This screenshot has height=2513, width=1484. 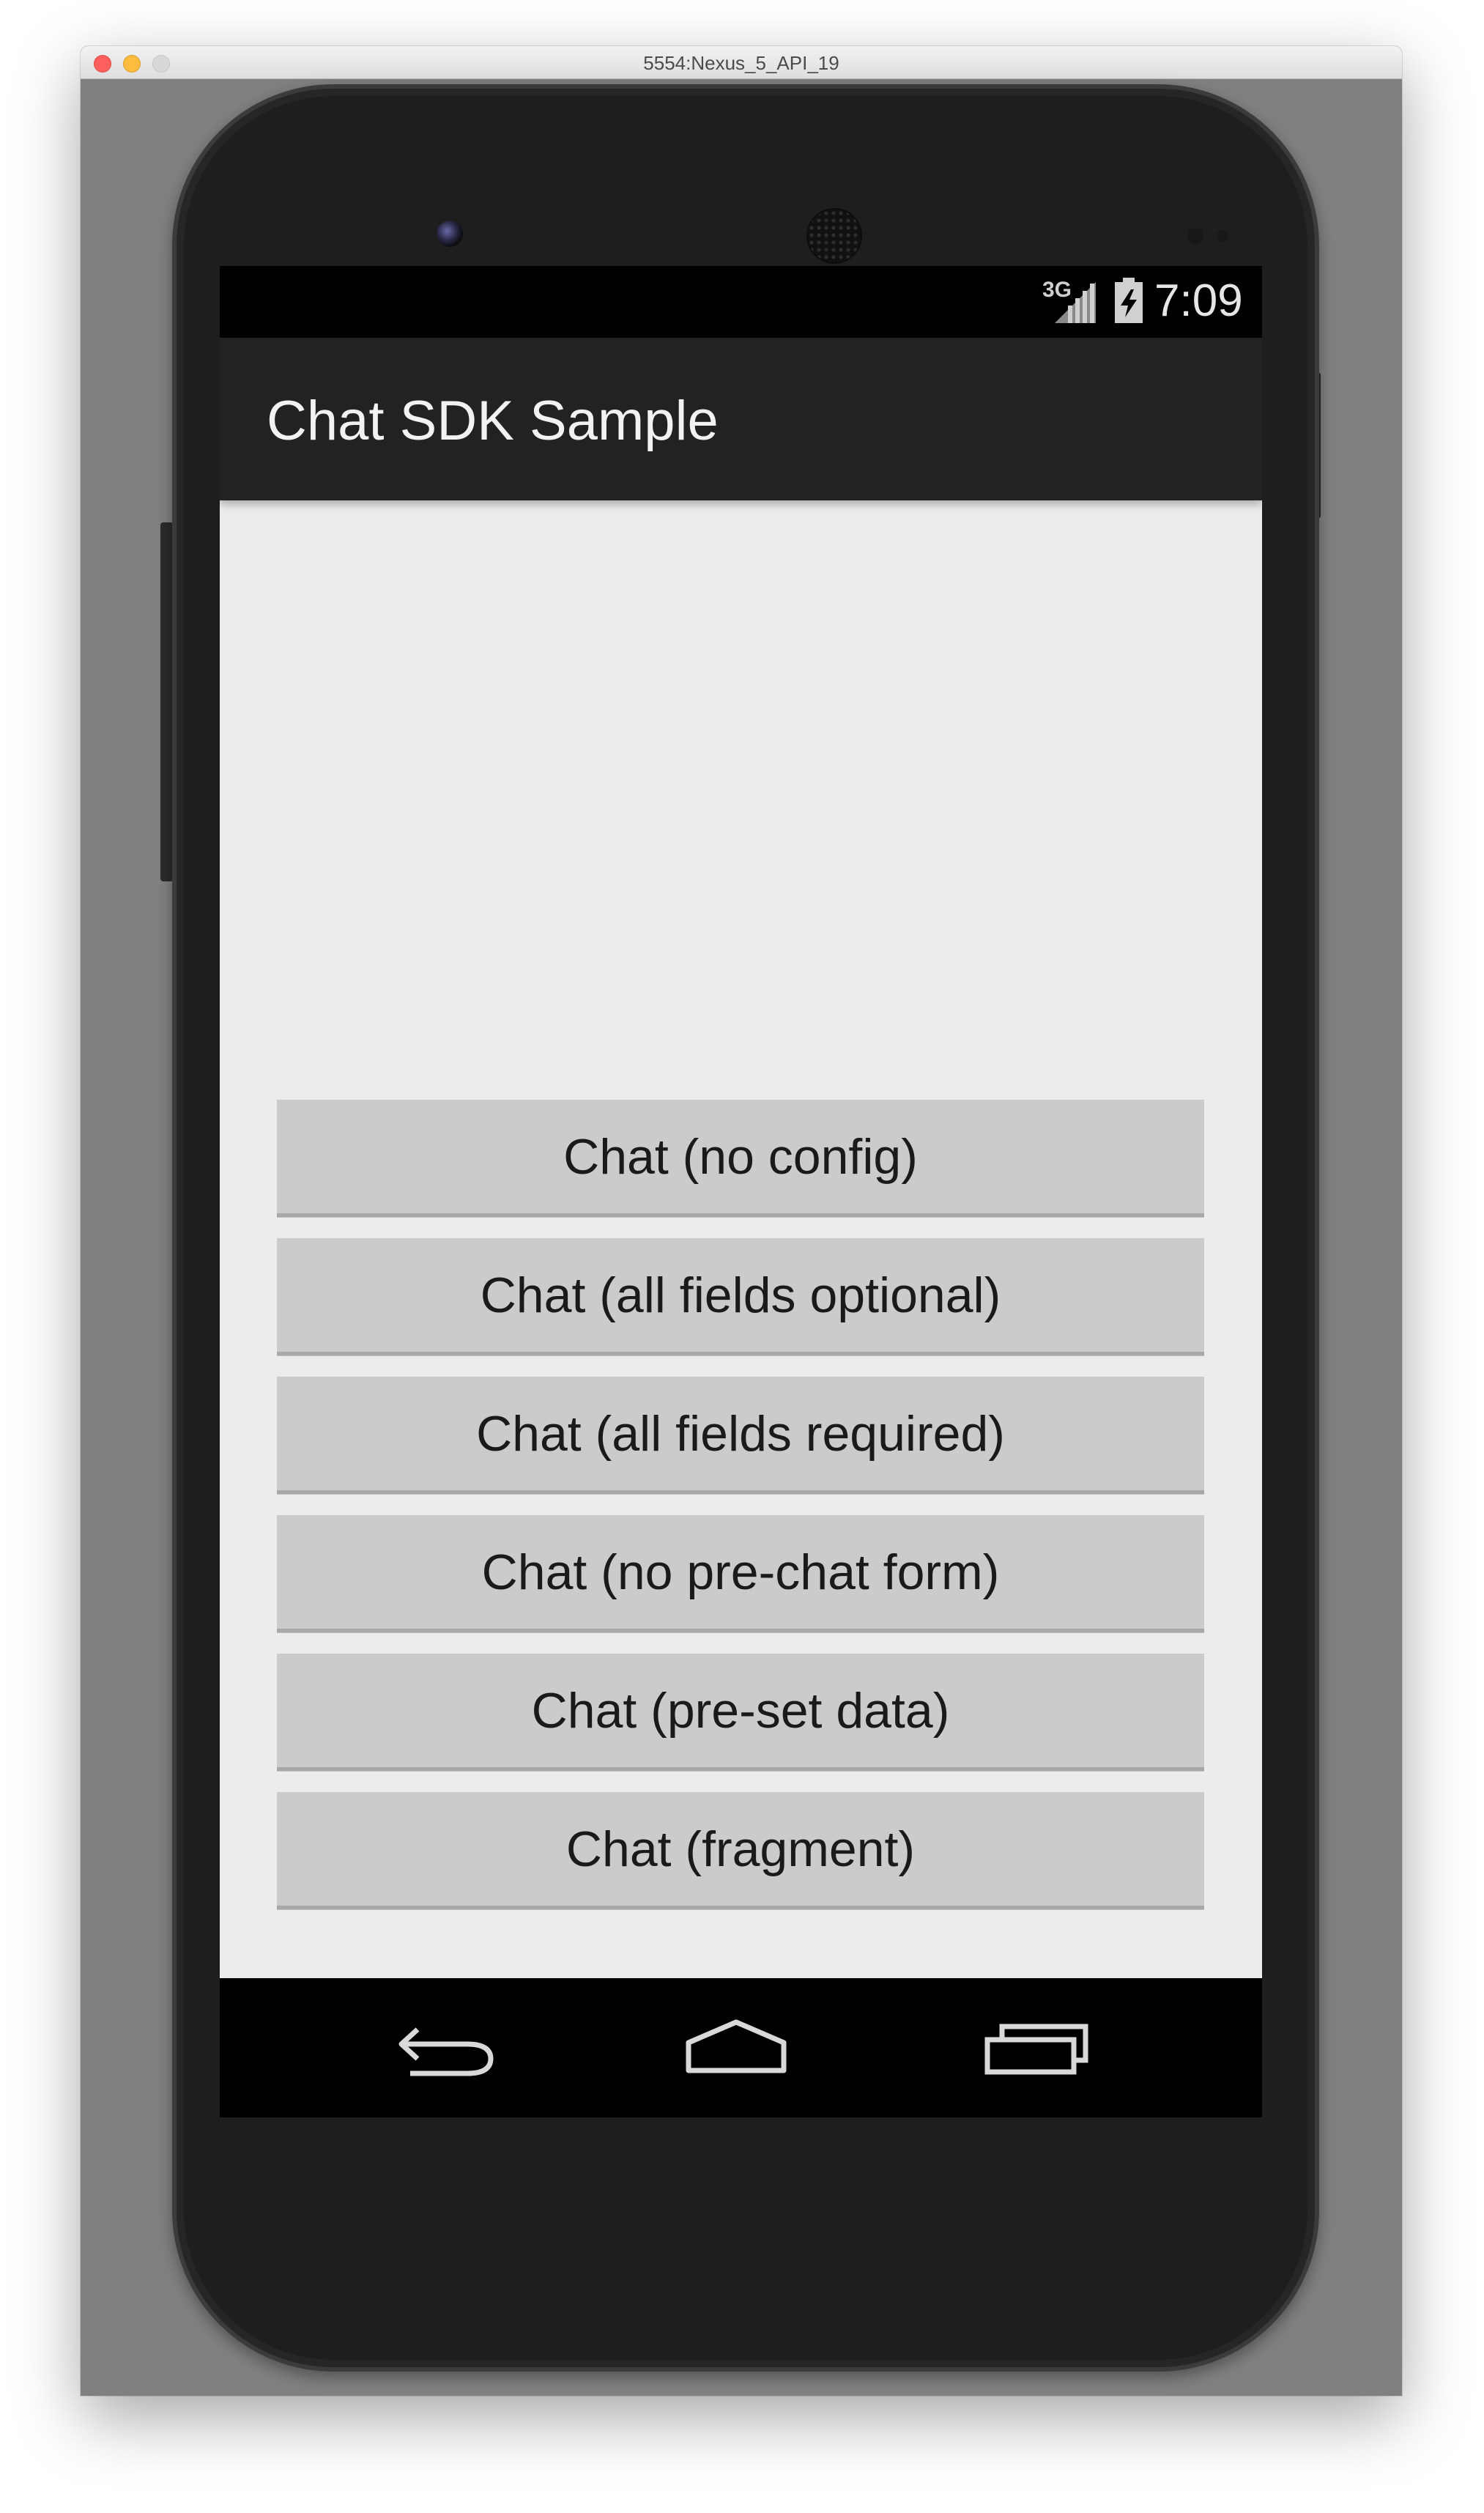 I want to click on action-bar: Chat SDK Sample, so click(x=741, y=419).